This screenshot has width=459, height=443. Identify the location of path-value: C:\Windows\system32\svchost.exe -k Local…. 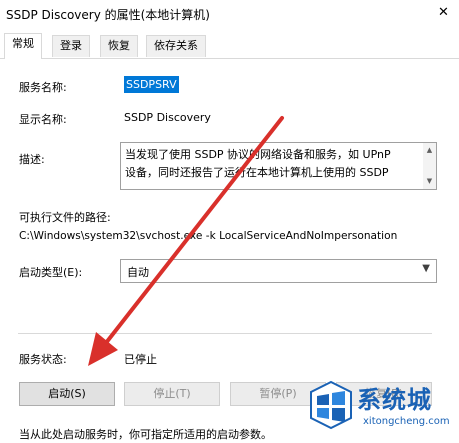
(208, 236).